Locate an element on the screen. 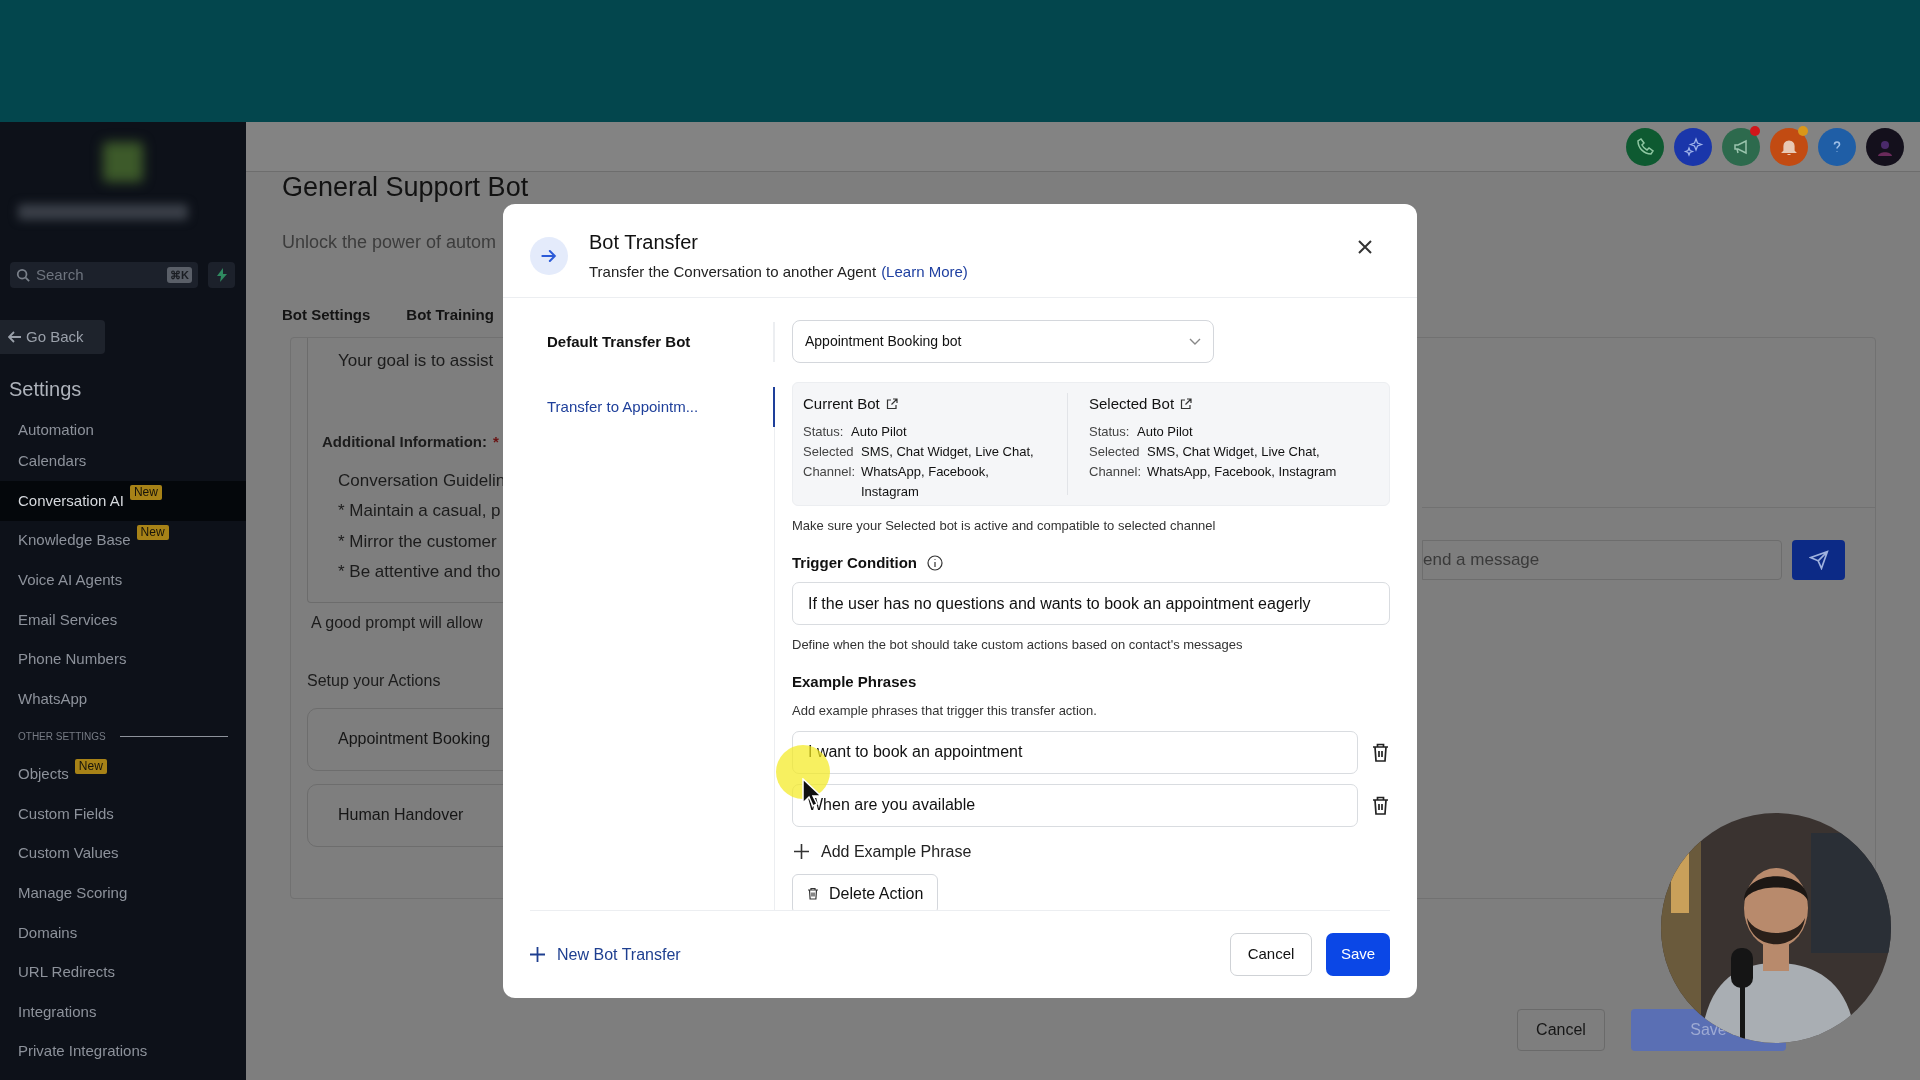  sidebar-item: Integrations is located at coordinates (123, 1012).